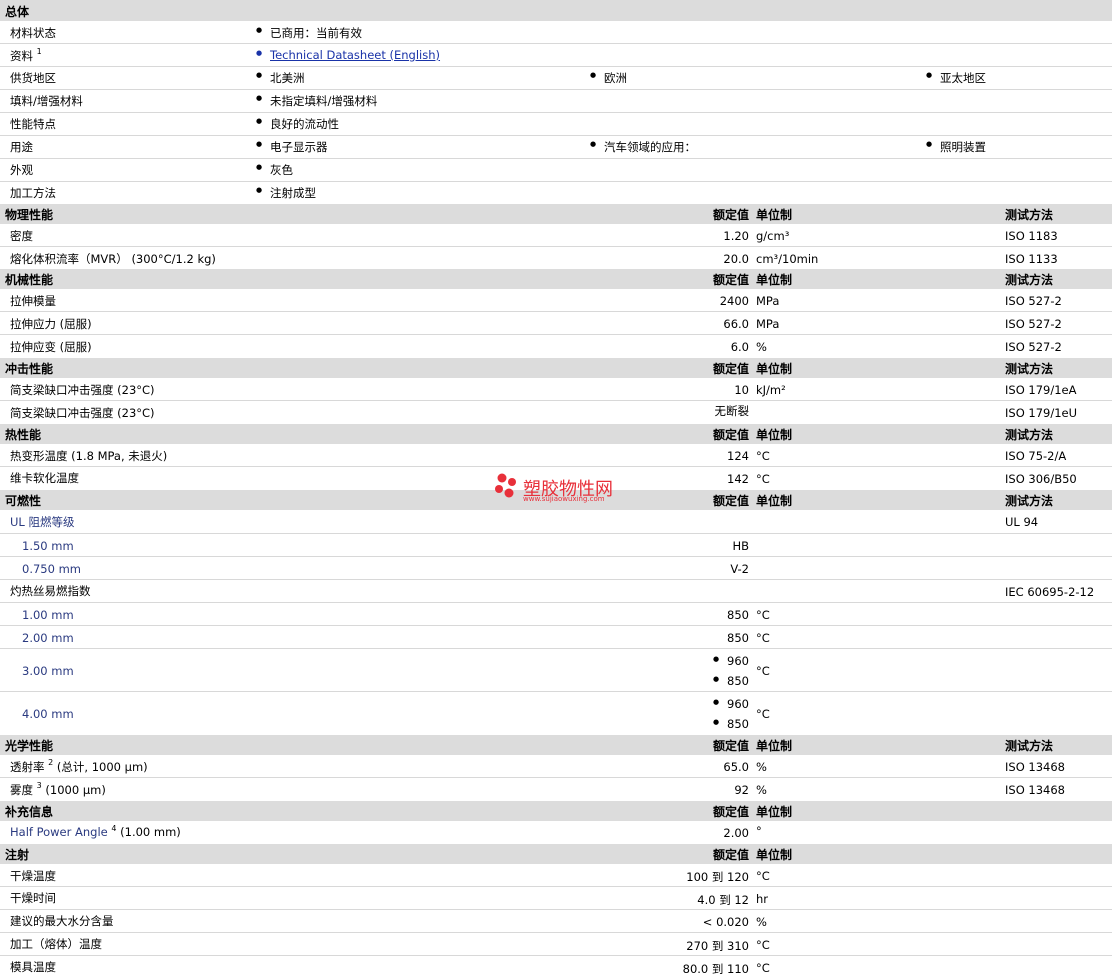  Describe the element at coordinates (348, 55) in the screenshot. I see `datasheet-link: Technical Datasheet (English)` at that location.